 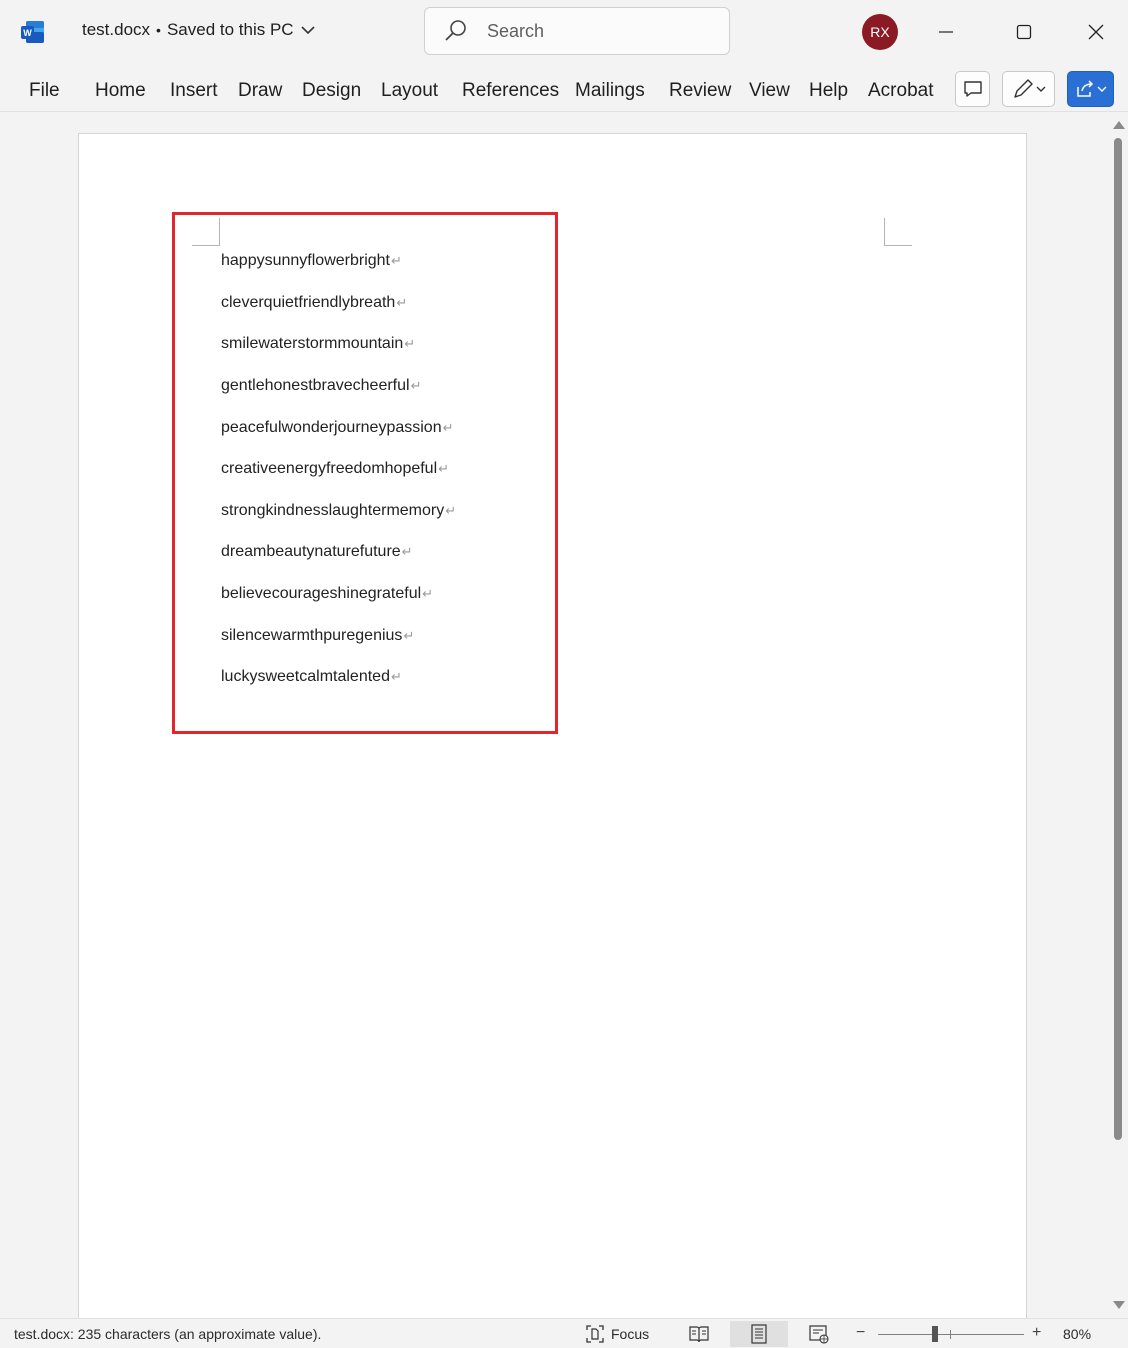 I want to click on paragraph: peacefulwonderjourneypassion↵, so click(x=337, y=428).